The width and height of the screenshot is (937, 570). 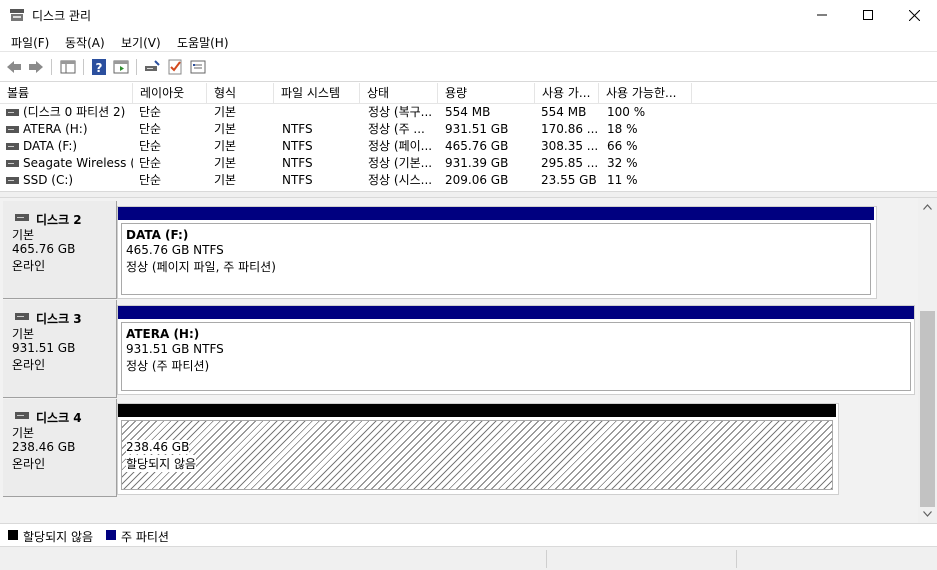 What do you see at coordinates (14, 67) in the screenshot?
I see `back-arrow-icon` at bounding box center [14, 67].